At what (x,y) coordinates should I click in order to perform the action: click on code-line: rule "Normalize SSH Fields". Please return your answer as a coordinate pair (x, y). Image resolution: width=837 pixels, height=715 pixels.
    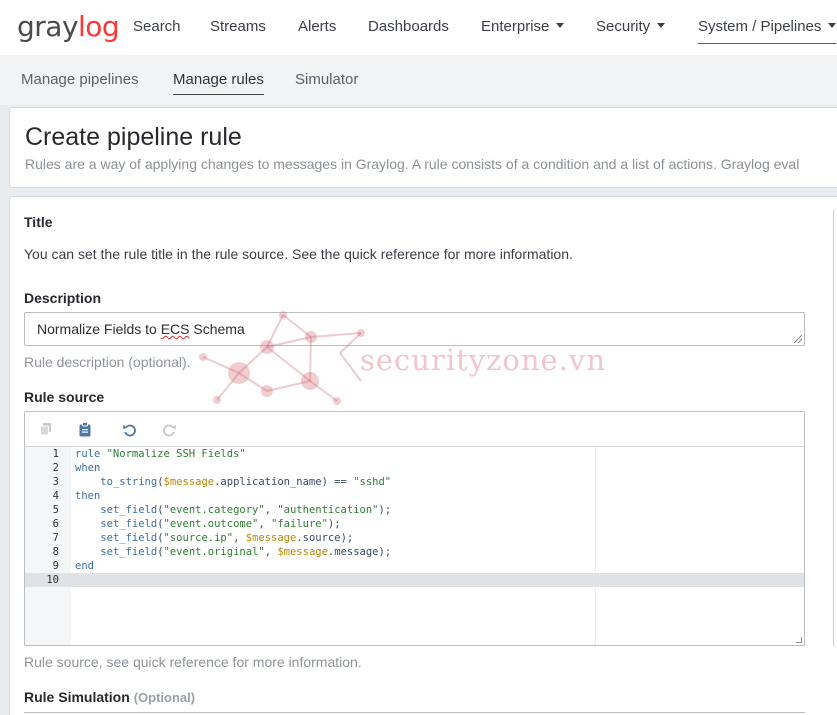
    Looking at the image, I should click on (160, 454).